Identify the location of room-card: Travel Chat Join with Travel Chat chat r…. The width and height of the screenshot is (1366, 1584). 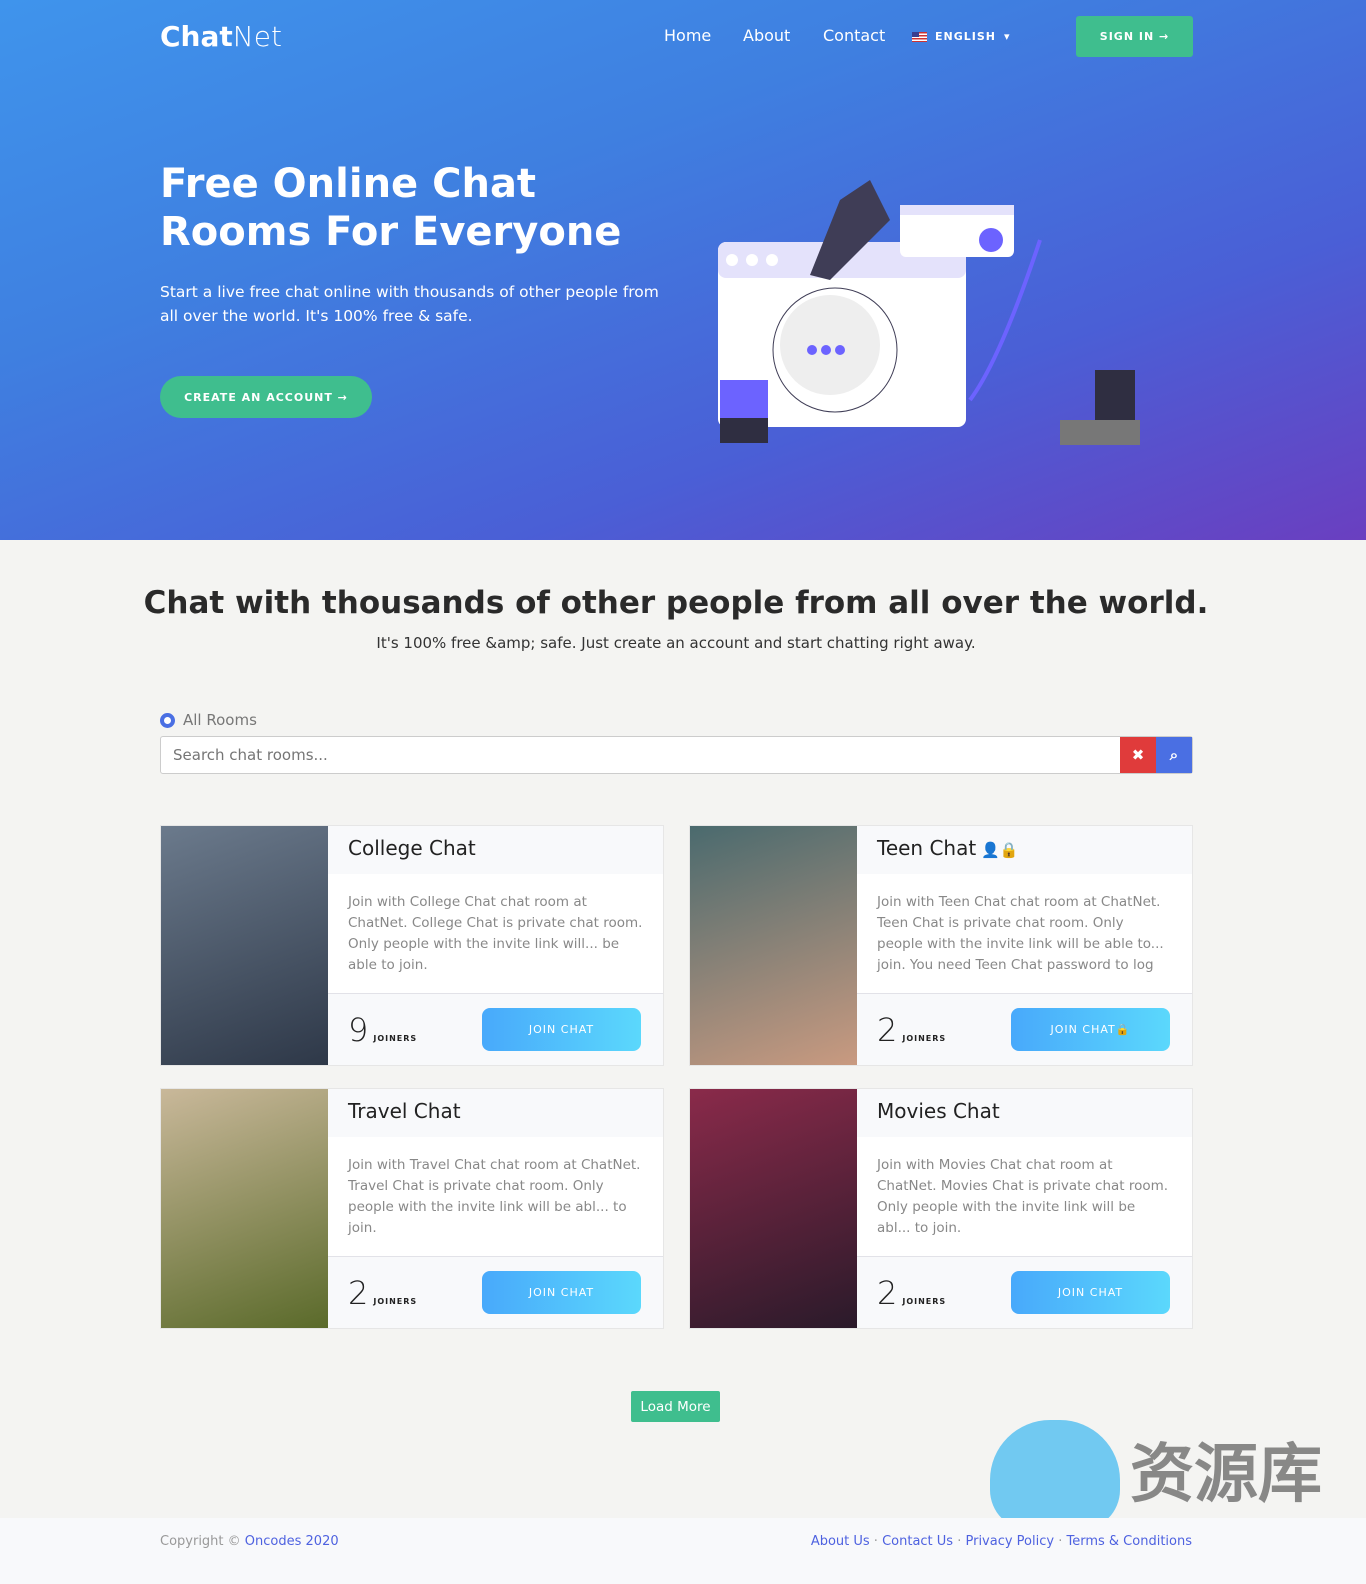
(412, 1208).